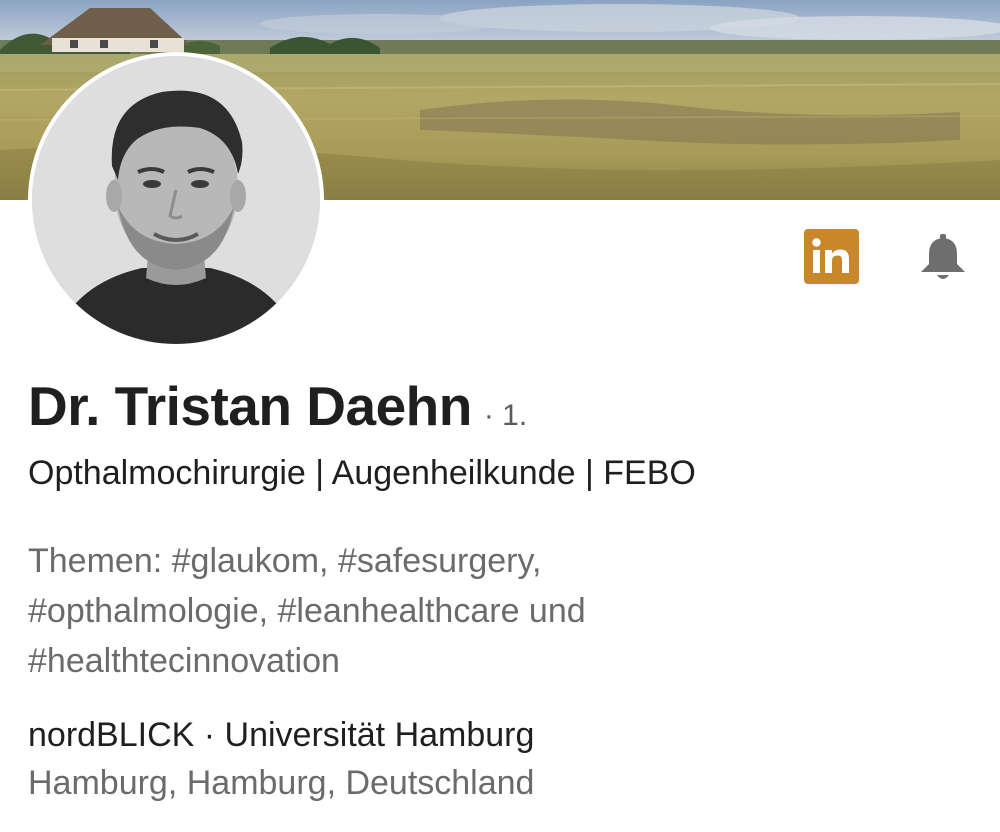  I want to click on profile-location: Hamburg, Hamburg, Deutschland, so click(281, 783).